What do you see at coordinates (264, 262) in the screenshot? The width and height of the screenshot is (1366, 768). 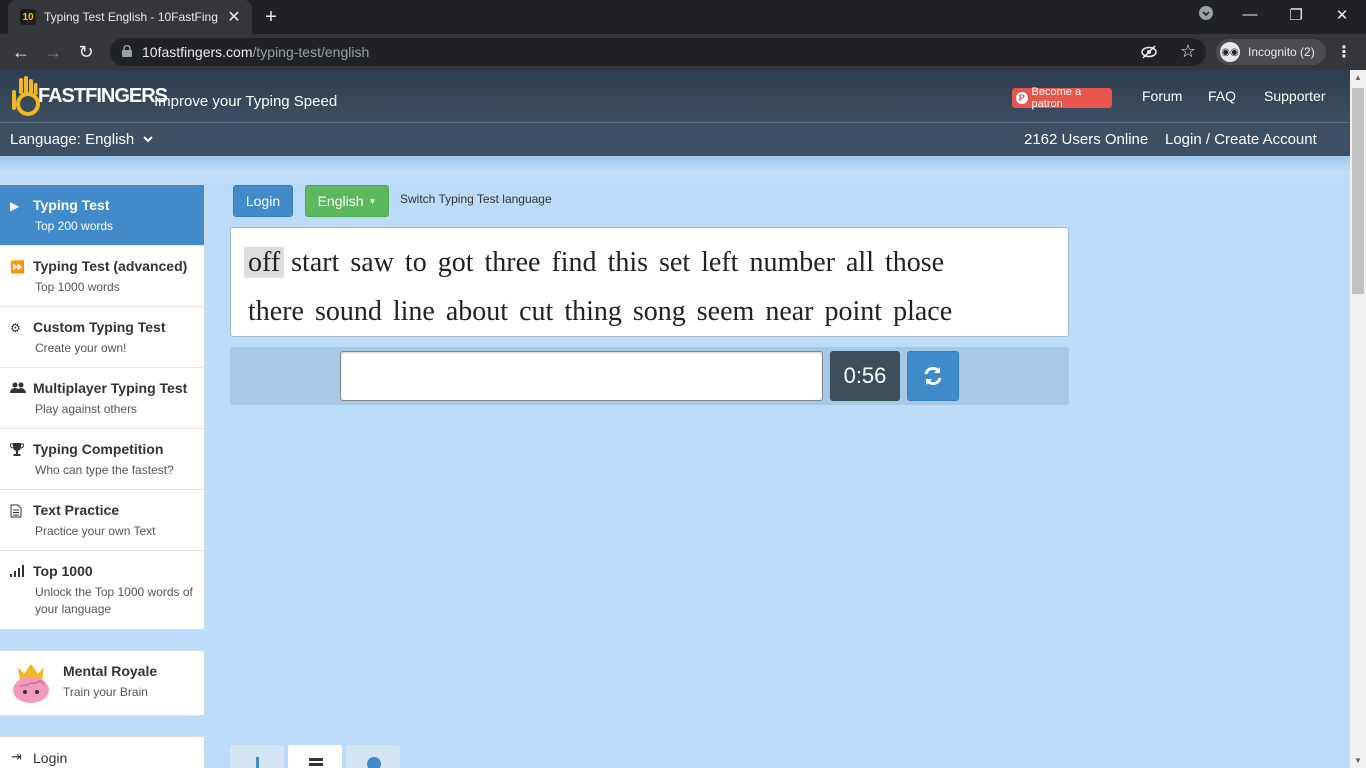 I see `current-word: off` at bounding box center [264, 262].